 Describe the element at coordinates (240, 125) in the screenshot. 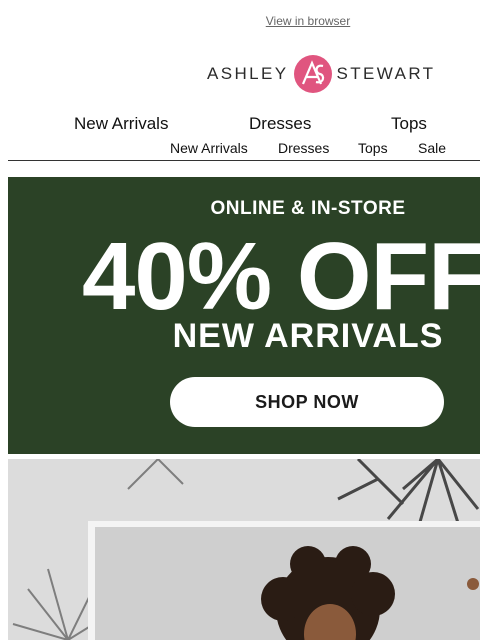

I see `primary-nav: New Arrivals Dresses Tops` at that location.